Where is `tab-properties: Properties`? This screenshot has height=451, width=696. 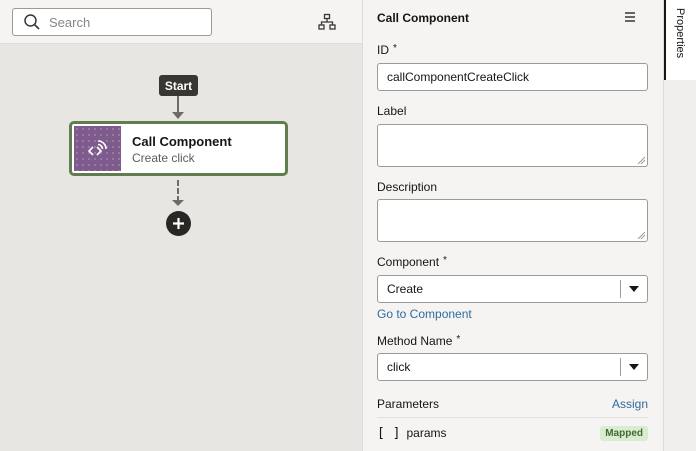
tab-properties: Properties is located at coordinates (680, 40).